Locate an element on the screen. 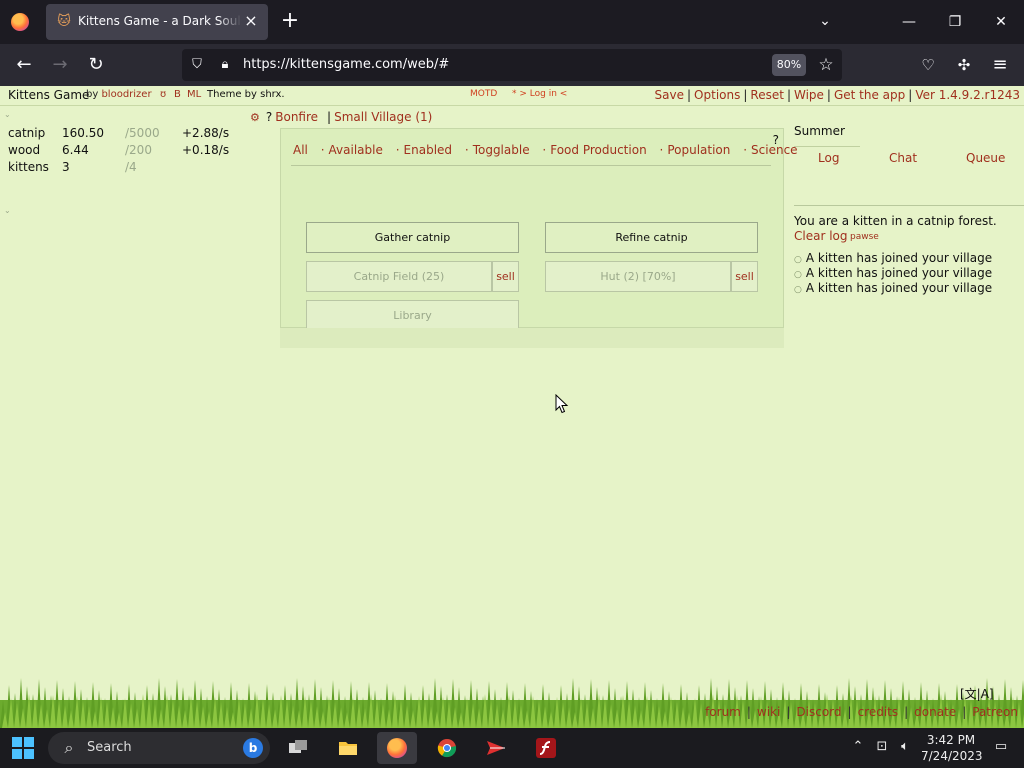  byline: by bloodrizer is located at coordinates (119, 94).